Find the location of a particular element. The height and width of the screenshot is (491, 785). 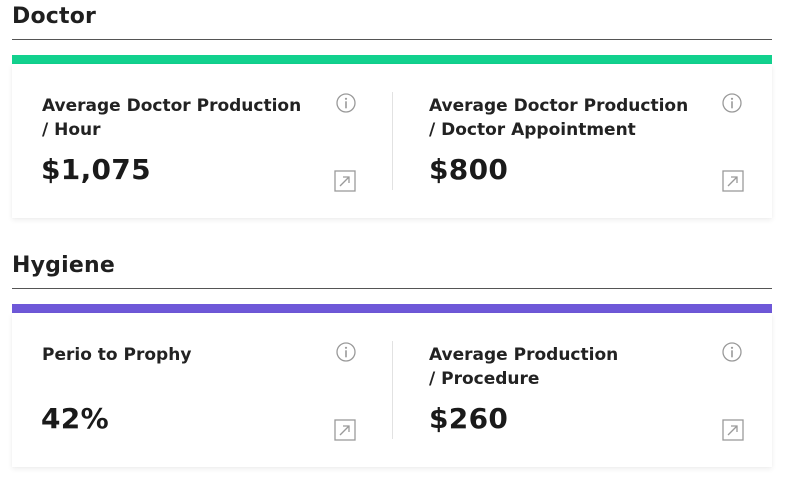

metric-value: $260 is located at coordinates (469, 418).